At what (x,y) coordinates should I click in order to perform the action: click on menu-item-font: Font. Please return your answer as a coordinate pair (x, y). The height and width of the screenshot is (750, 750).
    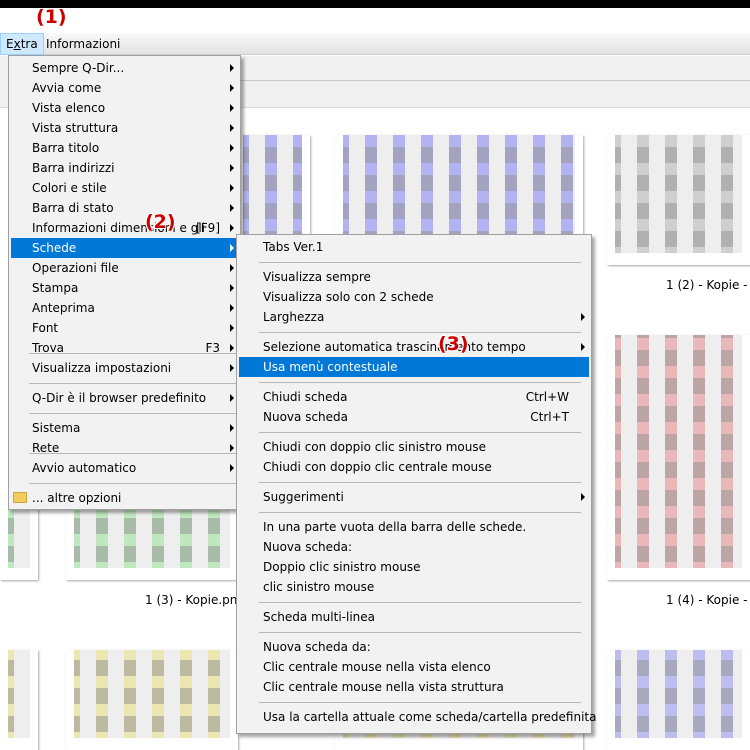
    Looking at the image, I should click on (124, 328).